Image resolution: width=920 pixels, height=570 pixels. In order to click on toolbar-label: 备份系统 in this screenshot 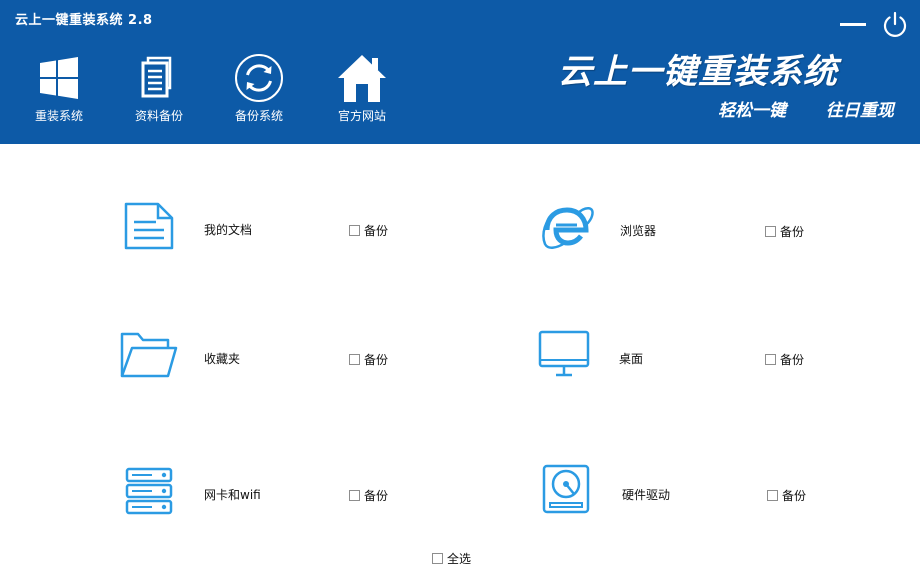, I will do `click(258, 116)`.